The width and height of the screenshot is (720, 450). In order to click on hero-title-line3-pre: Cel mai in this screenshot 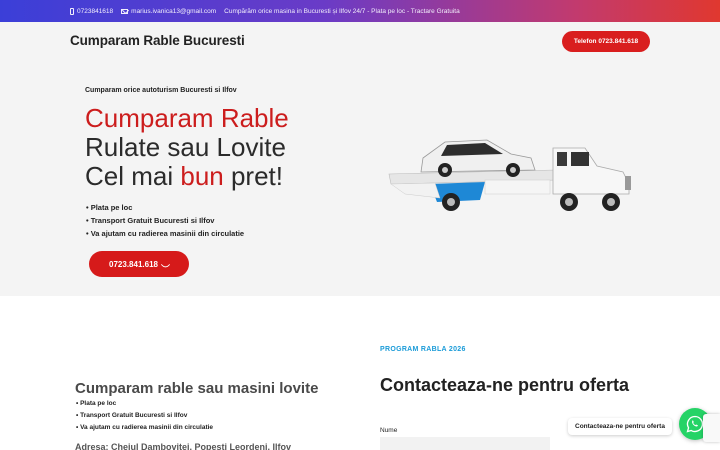, I will do `click(133, 176)`.